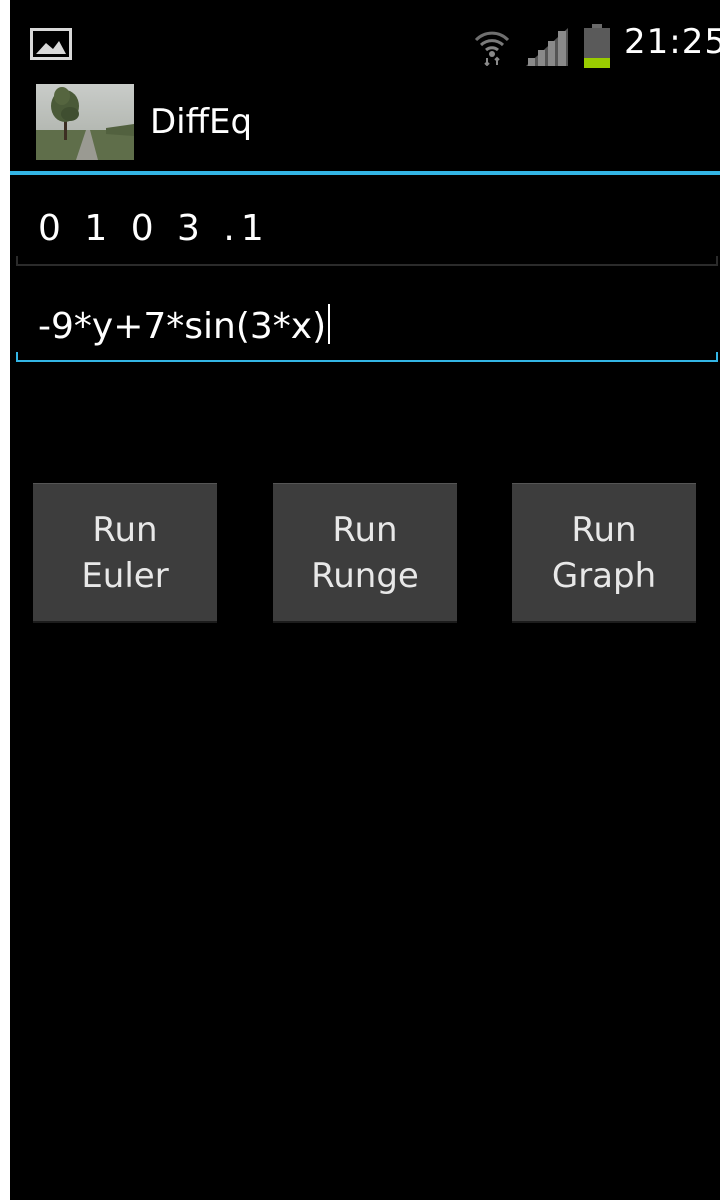  What do you see at coordinates (717, 261) in the screenshot?
I see `params-input-tick-right` at bounding box center [717, 261].